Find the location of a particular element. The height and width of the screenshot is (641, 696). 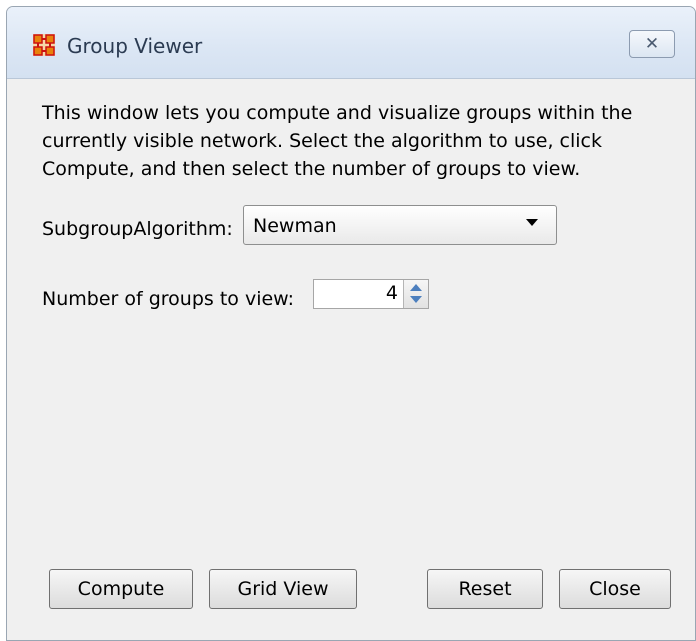

chevron-down-icon is located at coordinates (532, 222).